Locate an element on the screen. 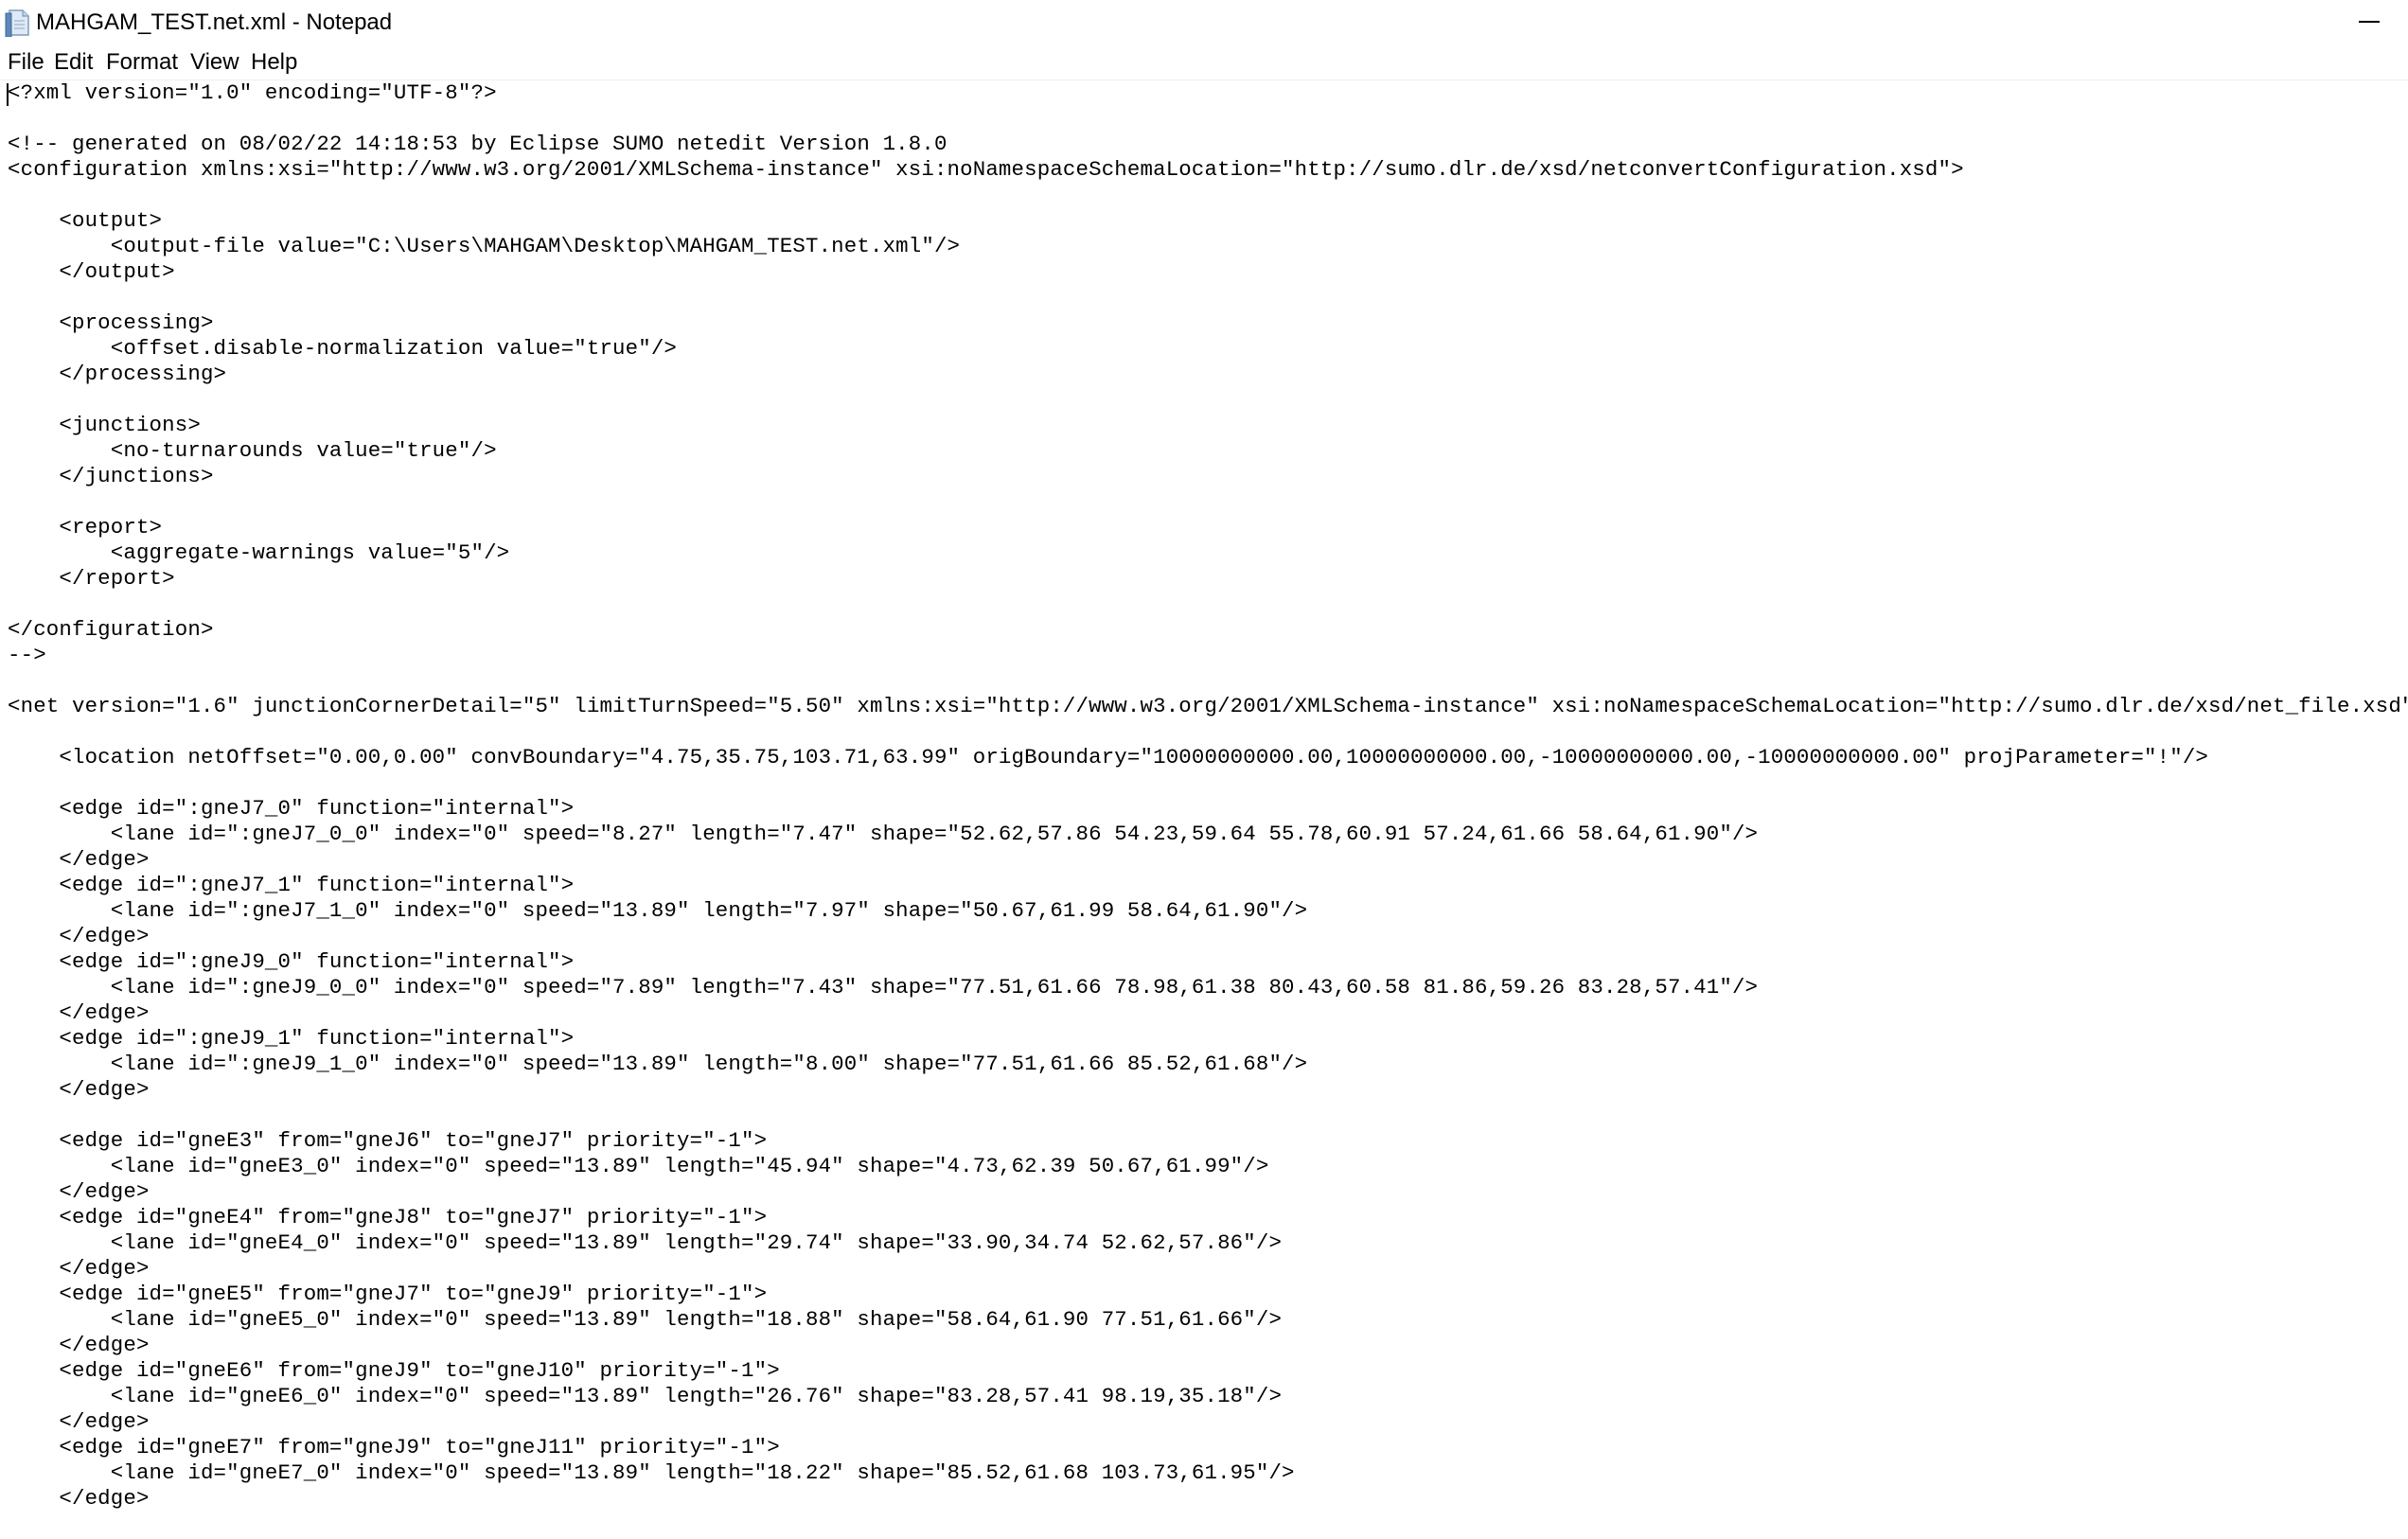 The height and width of the screenshot is (1539, 2408). notepad-icon is located at coordinates (17, 23).